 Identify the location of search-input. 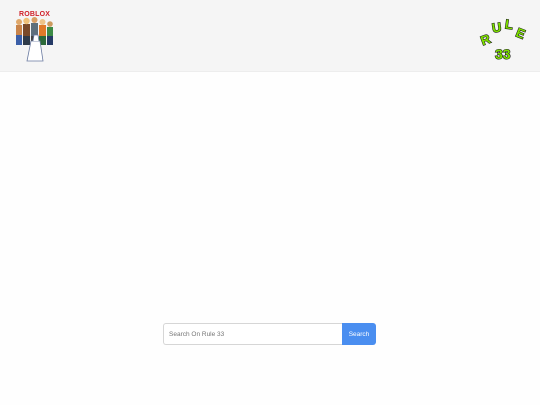
(252, 334).